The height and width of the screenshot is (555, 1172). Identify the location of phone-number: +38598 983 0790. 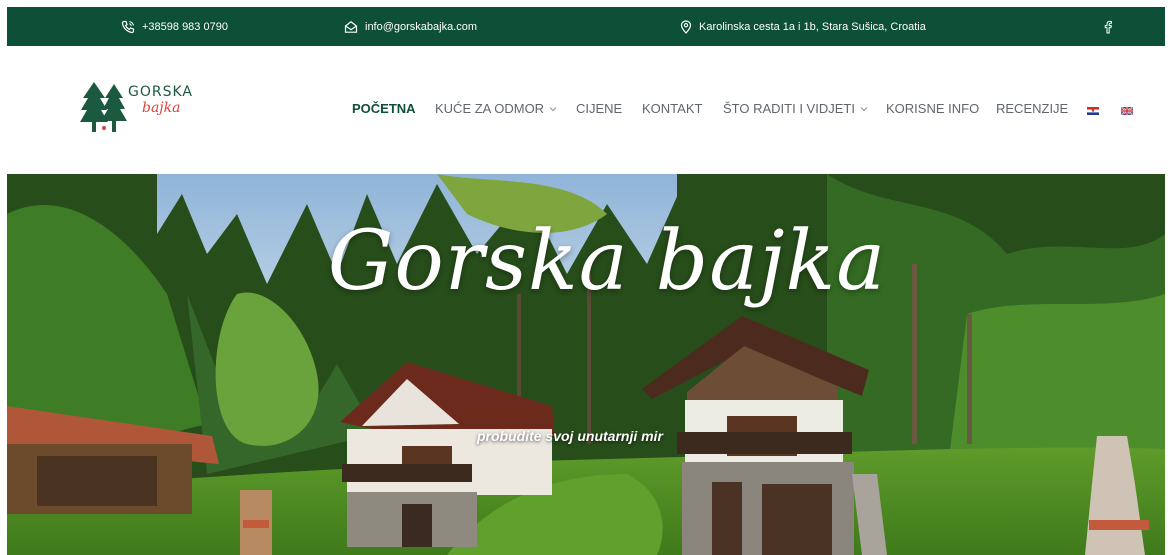
(185, 26).